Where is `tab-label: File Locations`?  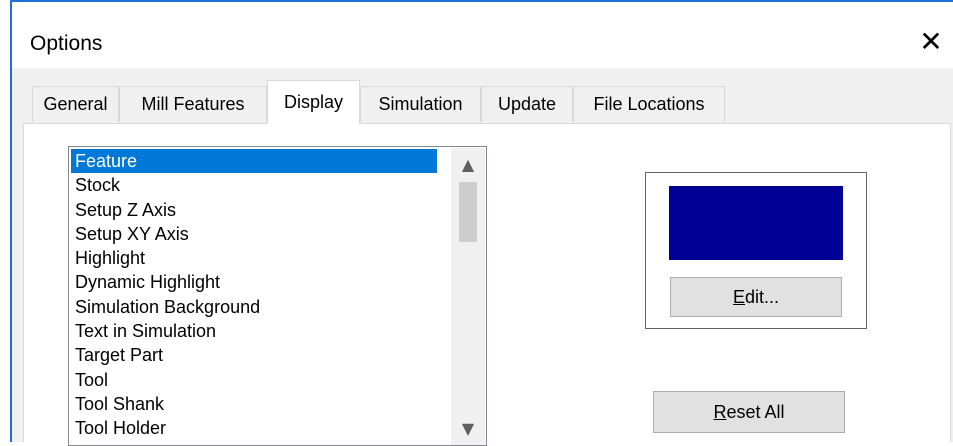 tab-label: File Locations is located at coordinates (649, 104).